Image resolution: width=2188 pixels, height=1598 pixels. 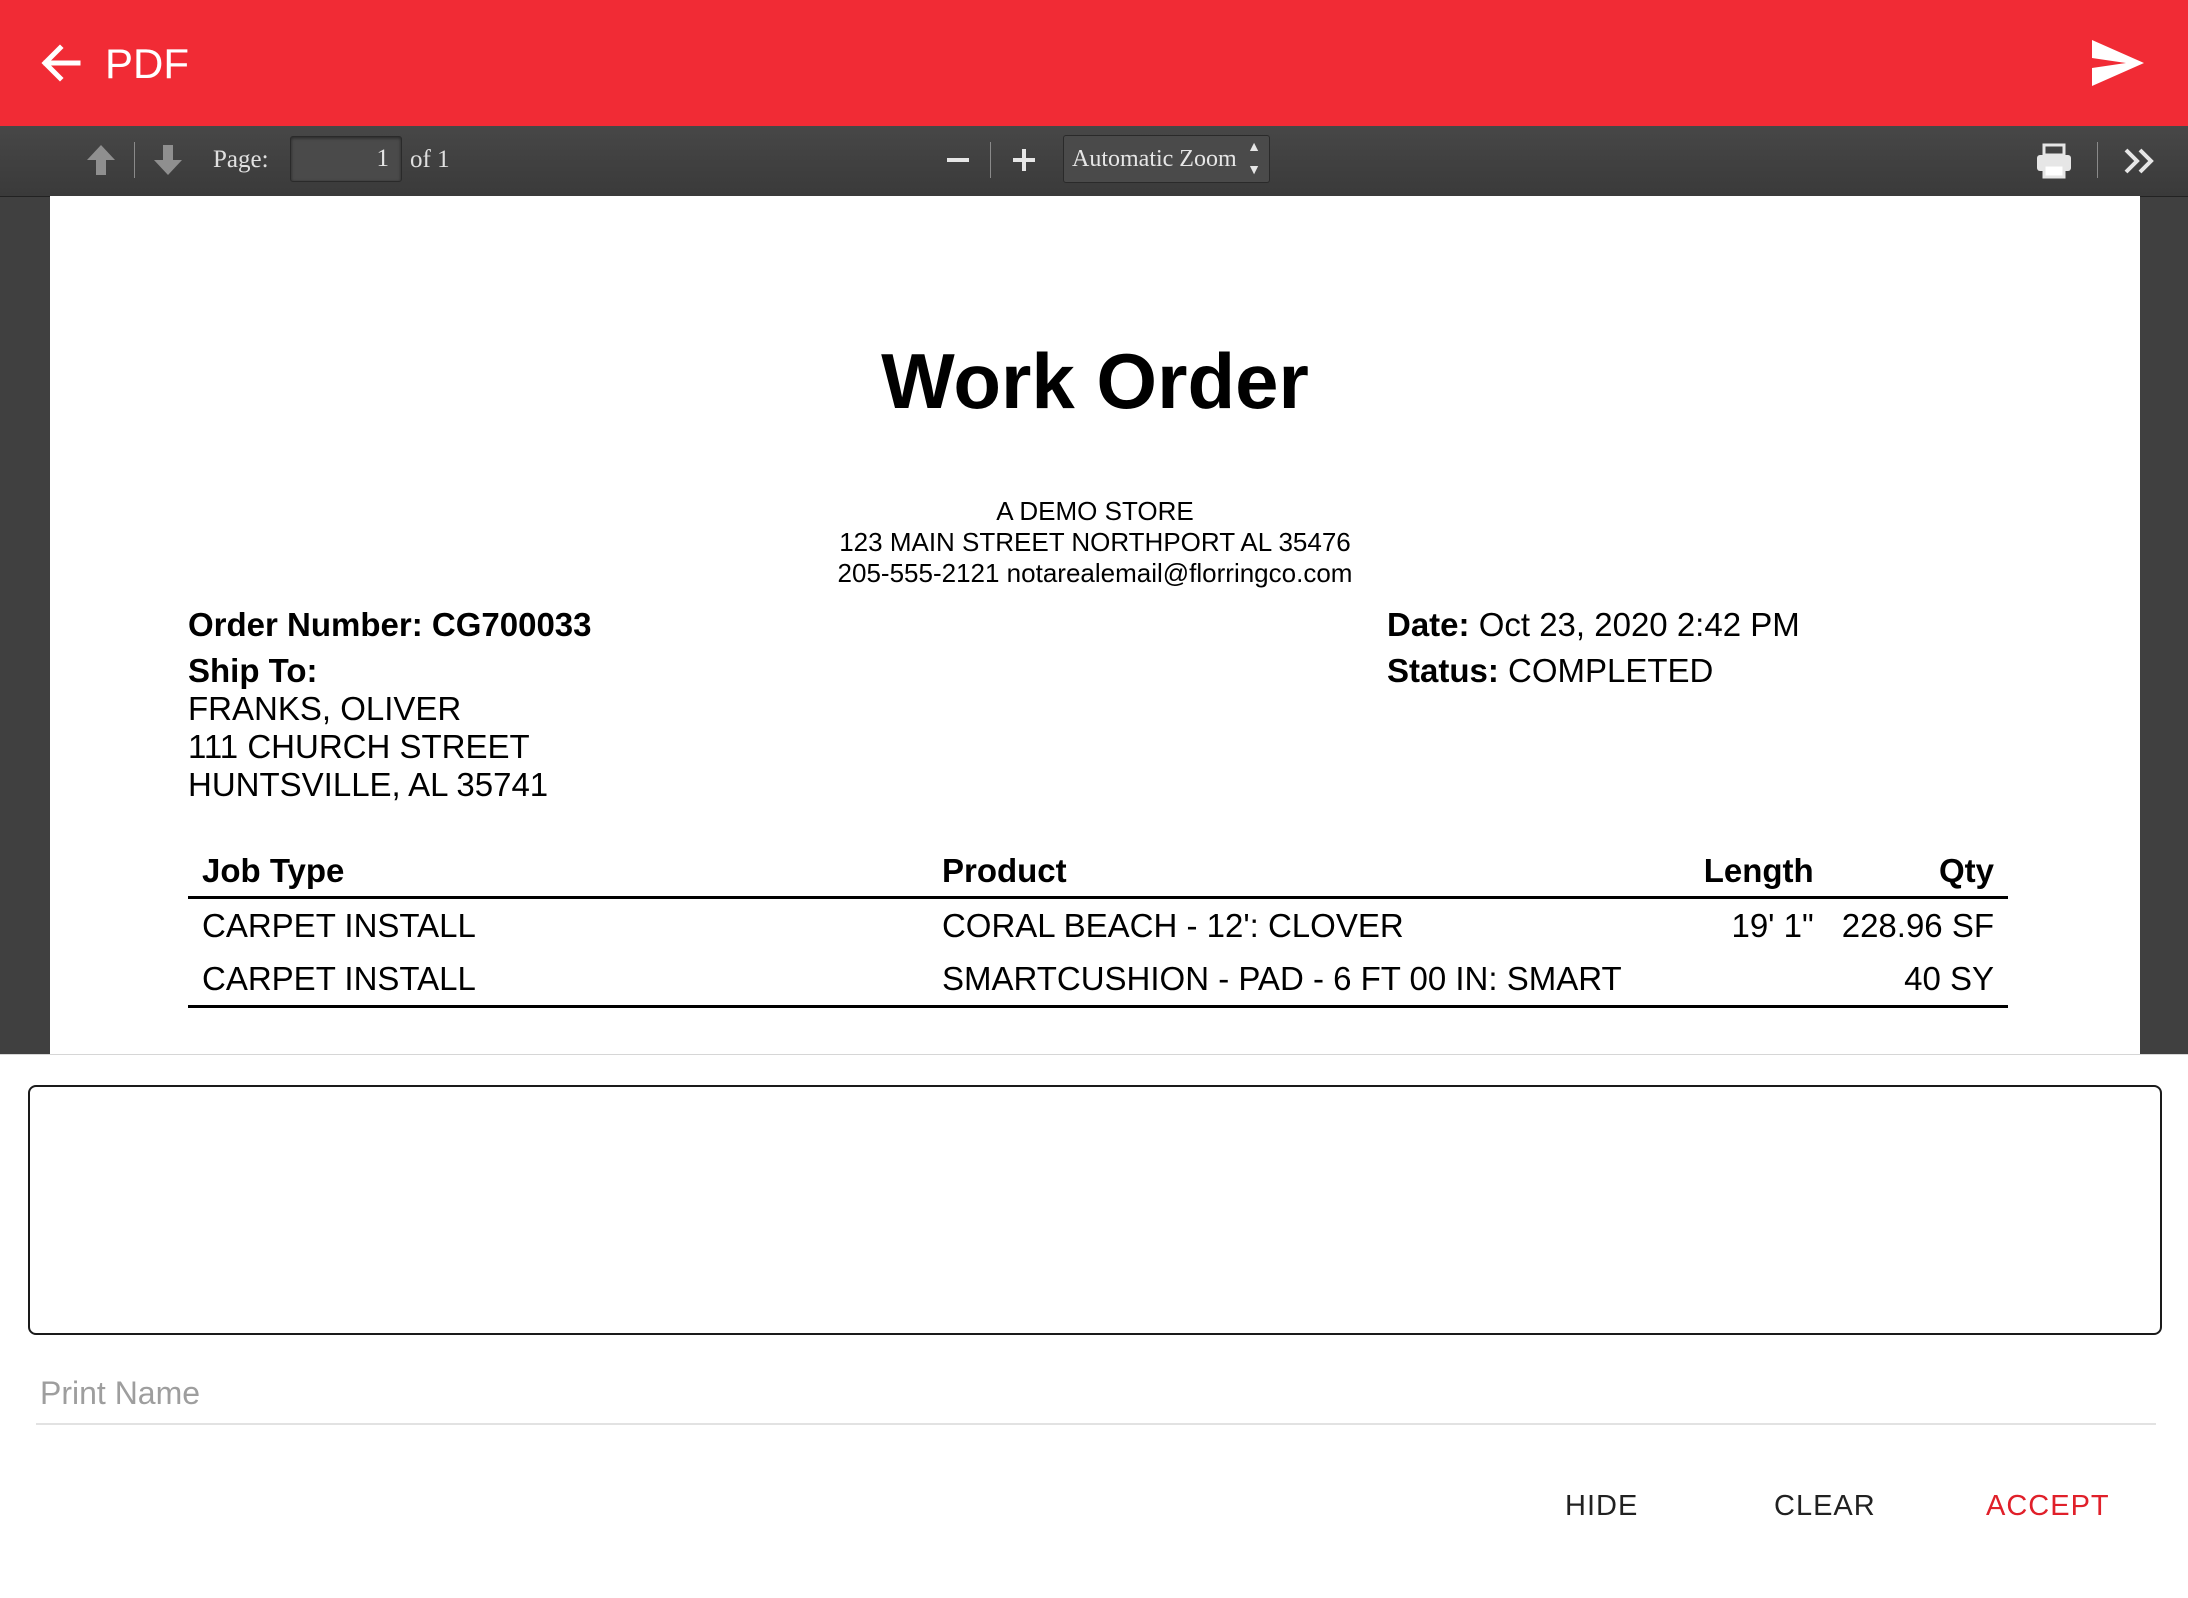 I want to click on column-header-length: Length, so click(x=1731, y=871).